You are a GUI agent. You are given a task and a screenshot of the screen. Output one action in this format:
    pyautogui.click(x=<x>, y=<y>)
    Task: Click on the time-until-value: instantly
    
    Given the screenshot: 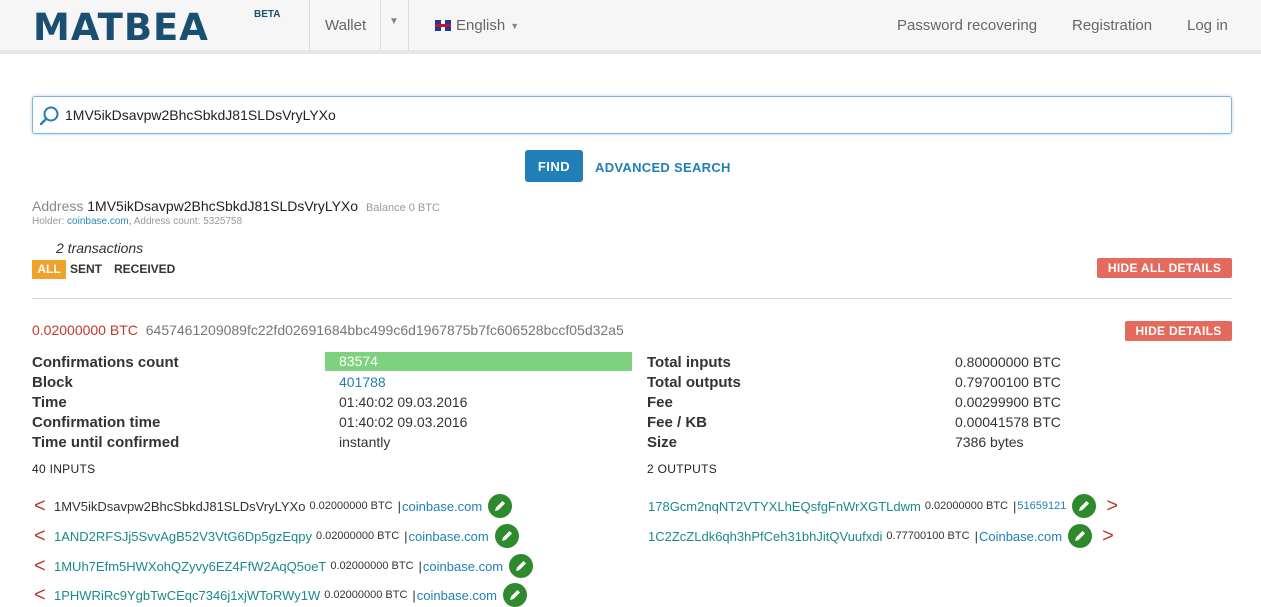 What is the action you would take?
    pyautogui.click(x=365, y=442)
    